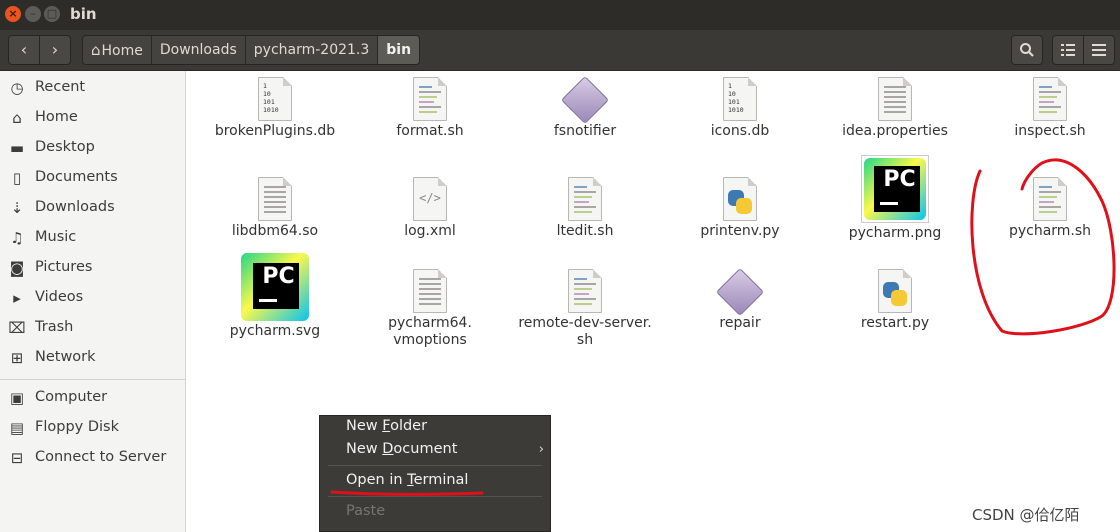 The height and width of the screenshot is (532, 1120). Describe the element at coordinates (895, 233) in the screenshot. I see `file-name: pycharm.png` at that location.